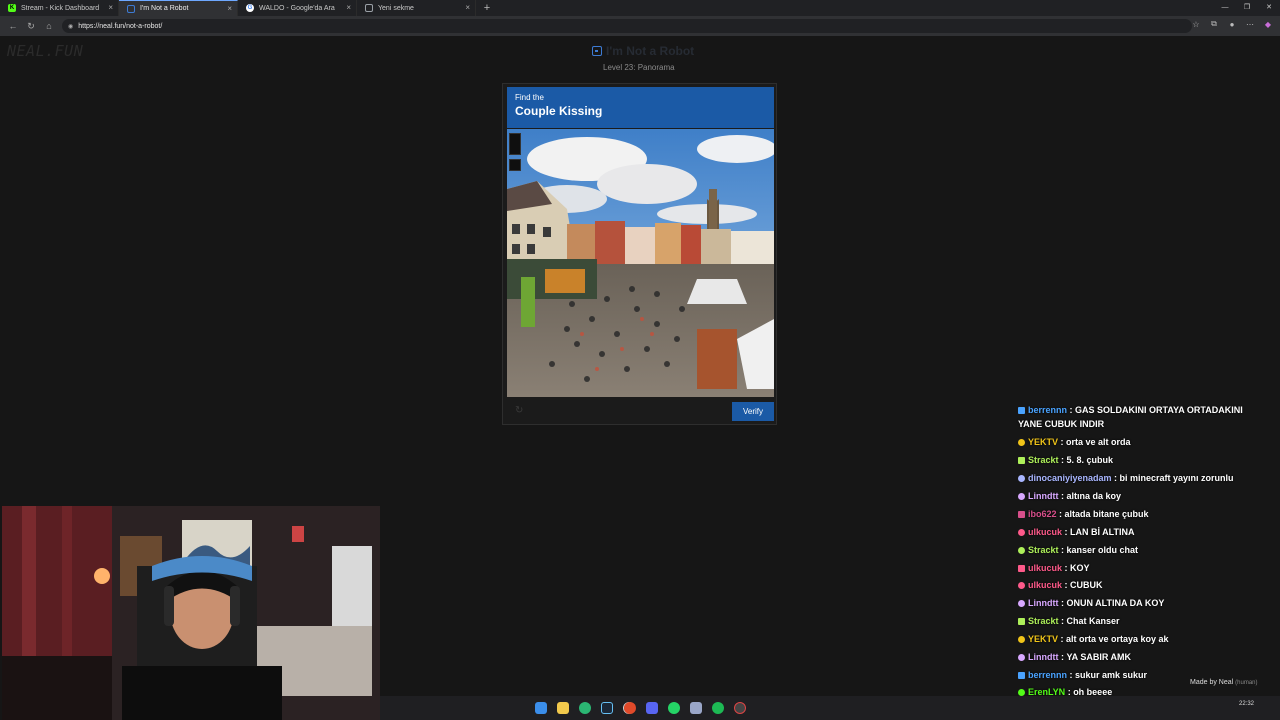 The image size is (1280, 720). Describe the element at coordinates (652, 708) in the screenshot. I see `discord-icon` at that location.